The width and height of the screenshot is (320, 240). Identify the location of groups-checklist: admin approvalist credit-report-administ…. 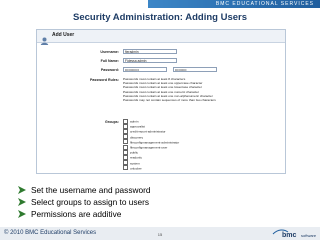
(173, 146).